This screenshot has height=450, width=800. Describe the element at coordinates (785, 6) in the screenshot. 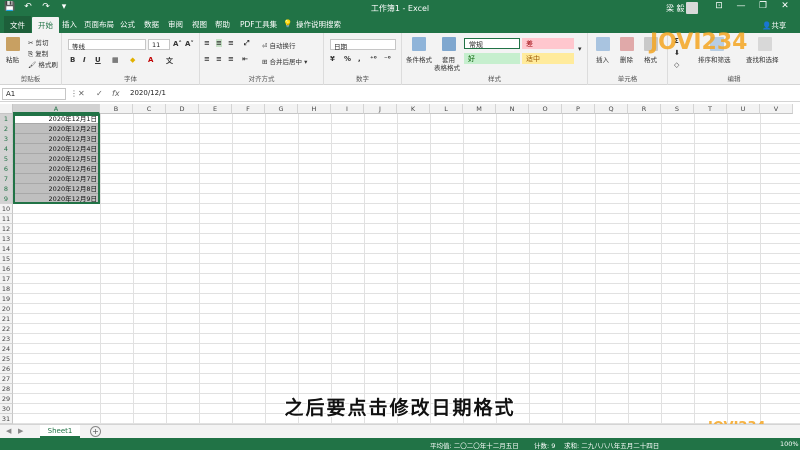

I see `close-button: ✕` at that location.